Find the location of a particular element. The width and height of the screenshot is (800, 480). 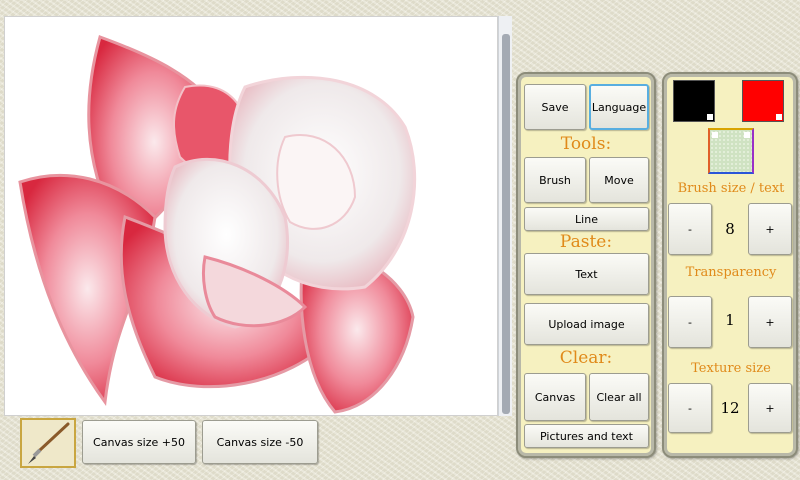

transparency-increase-button: + is located at coordinates (770, 322).